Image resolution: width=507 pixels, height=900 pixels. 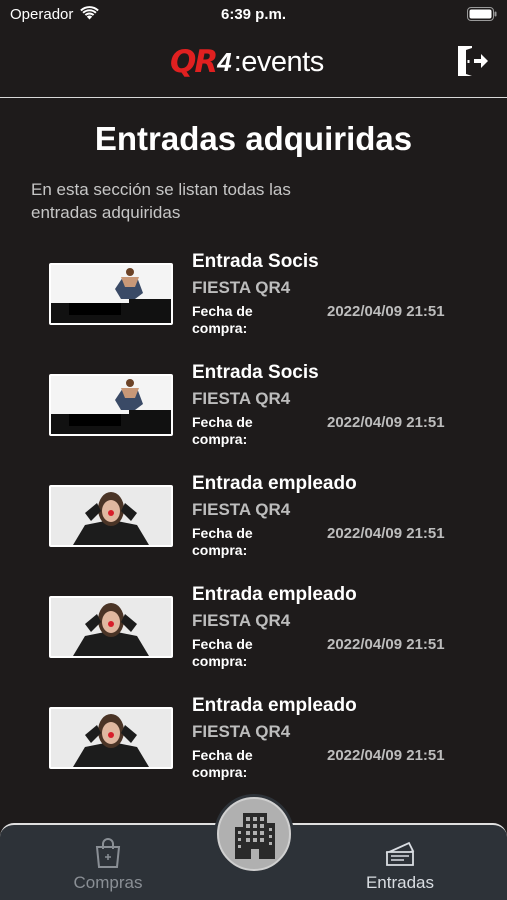 What do you see at coordinates (194, 62) in the screenshot?
I see `logo-qr: QR` at bounding box center [194, 62].